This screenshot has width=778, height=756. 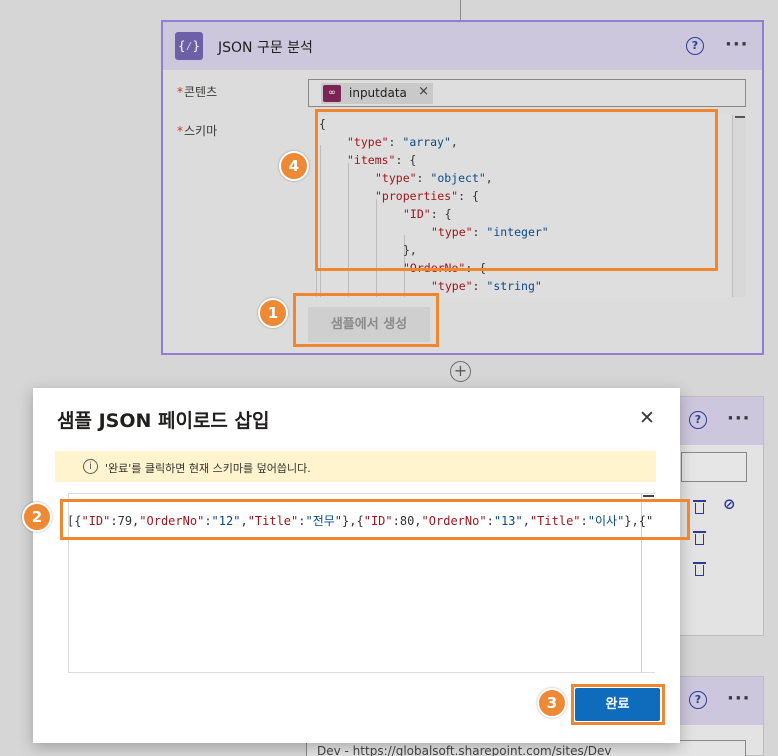 I want to click on token-remove-icon: ×, so click(x=423, y=91).